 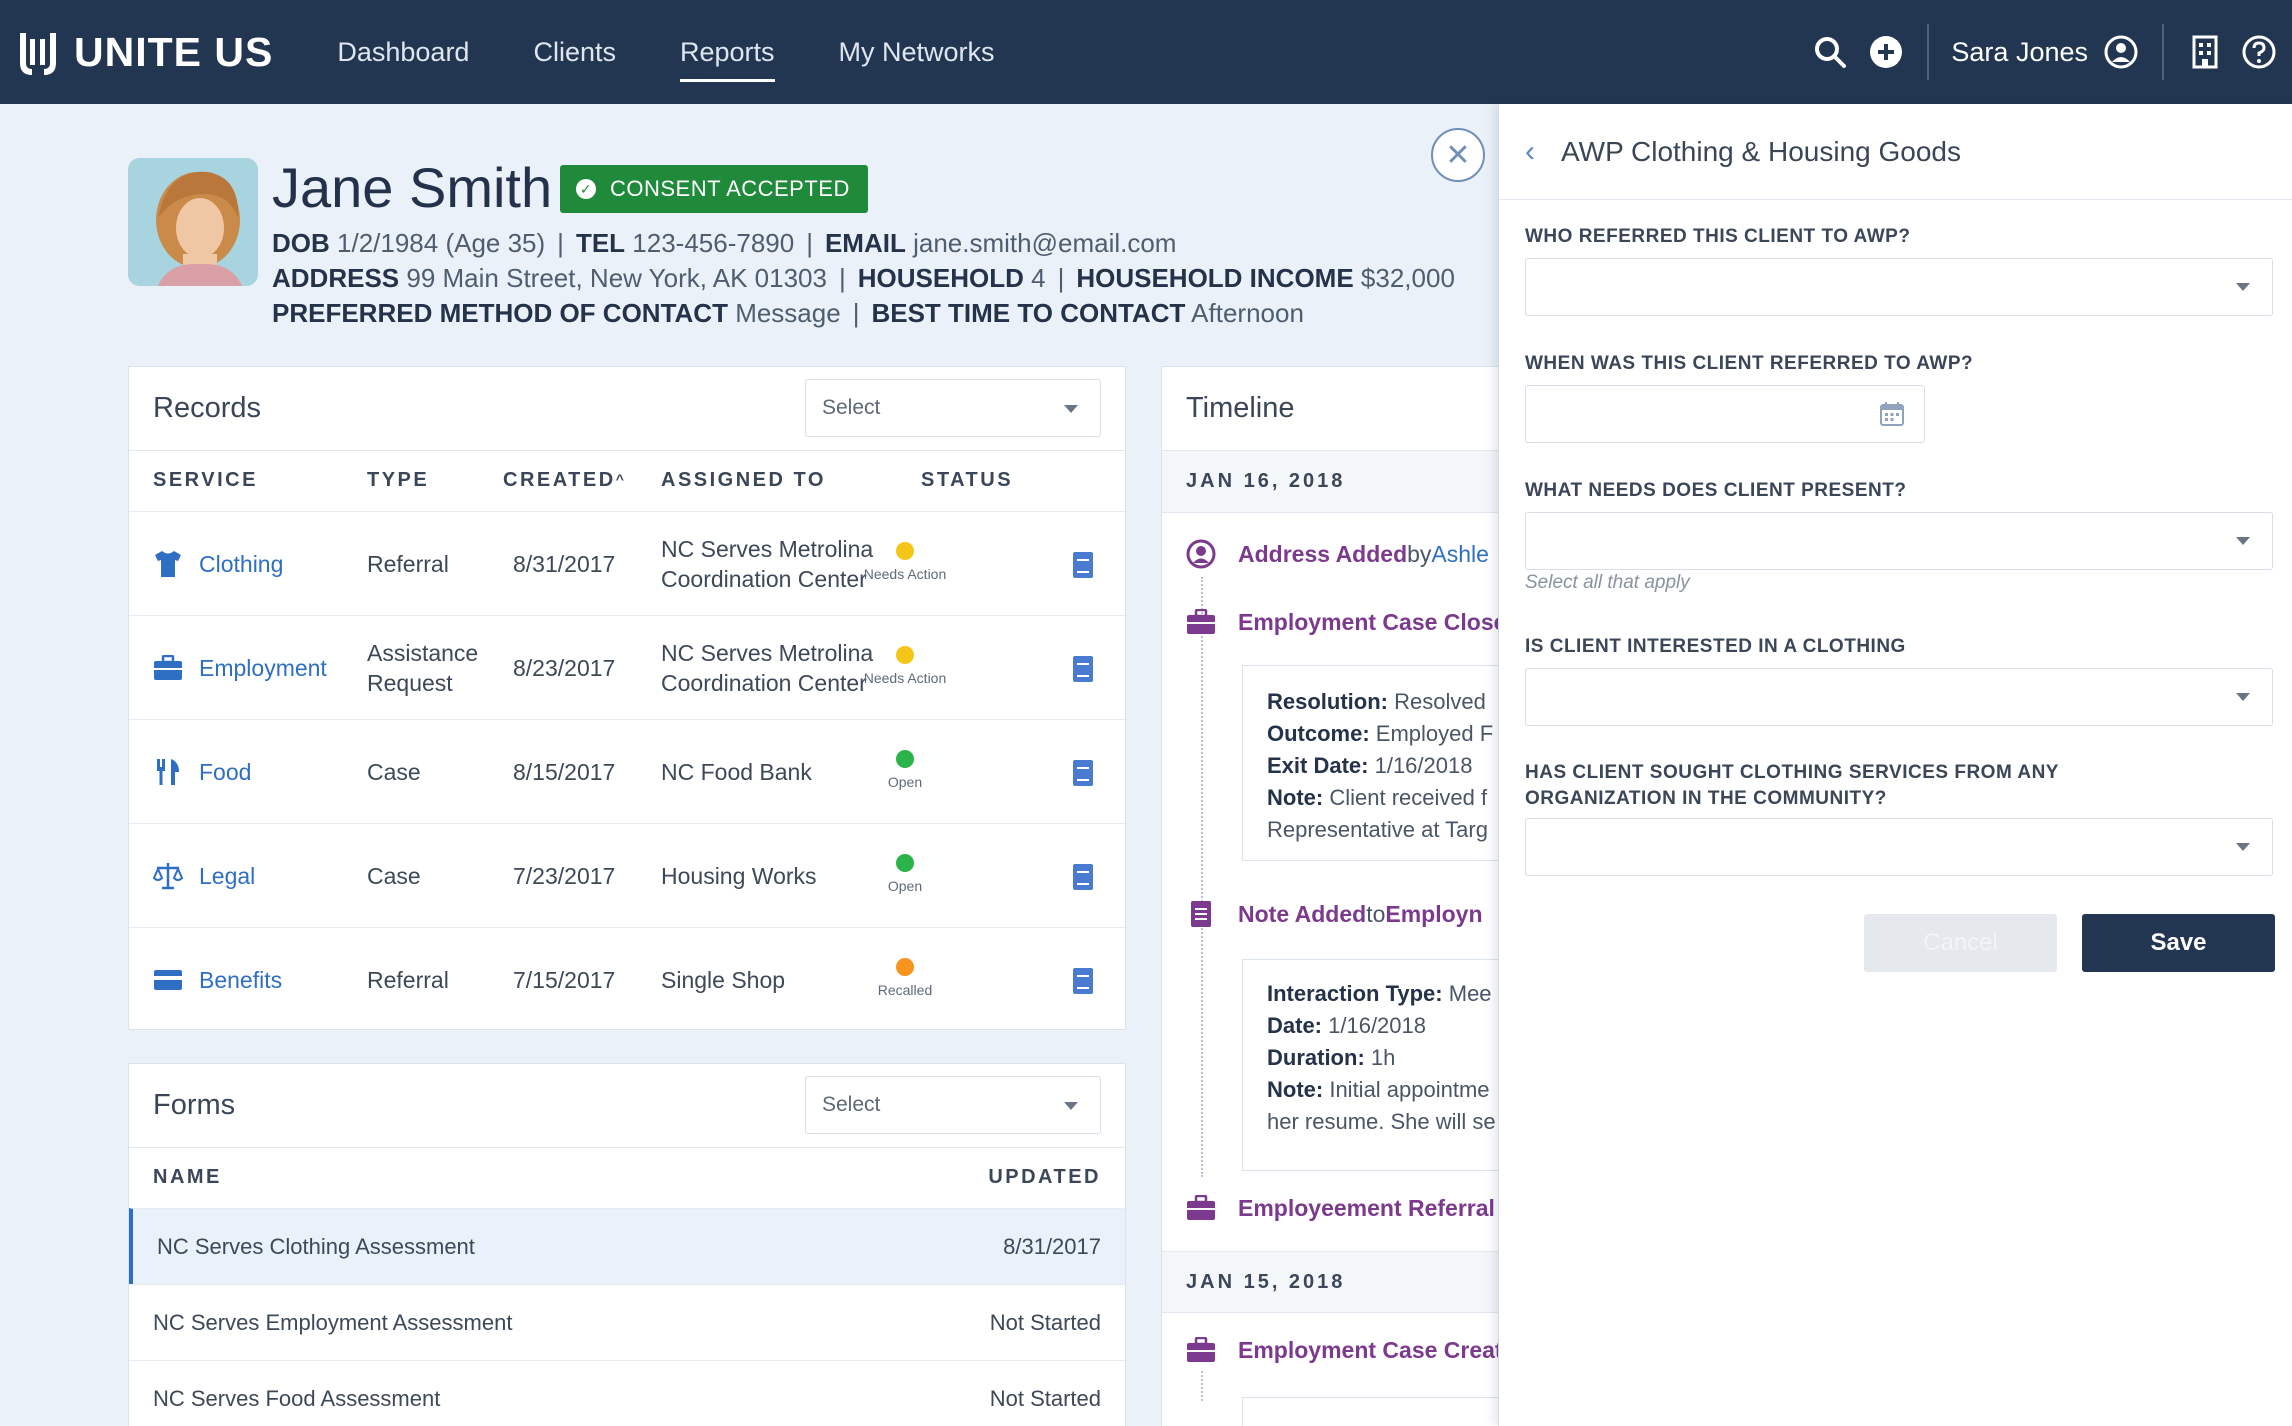 What do you see at coordinates (627, 1393) in the screenshot?
I see `form-row: NC Serves Food Assessment Not Started` at bounding box center [627, 1393].